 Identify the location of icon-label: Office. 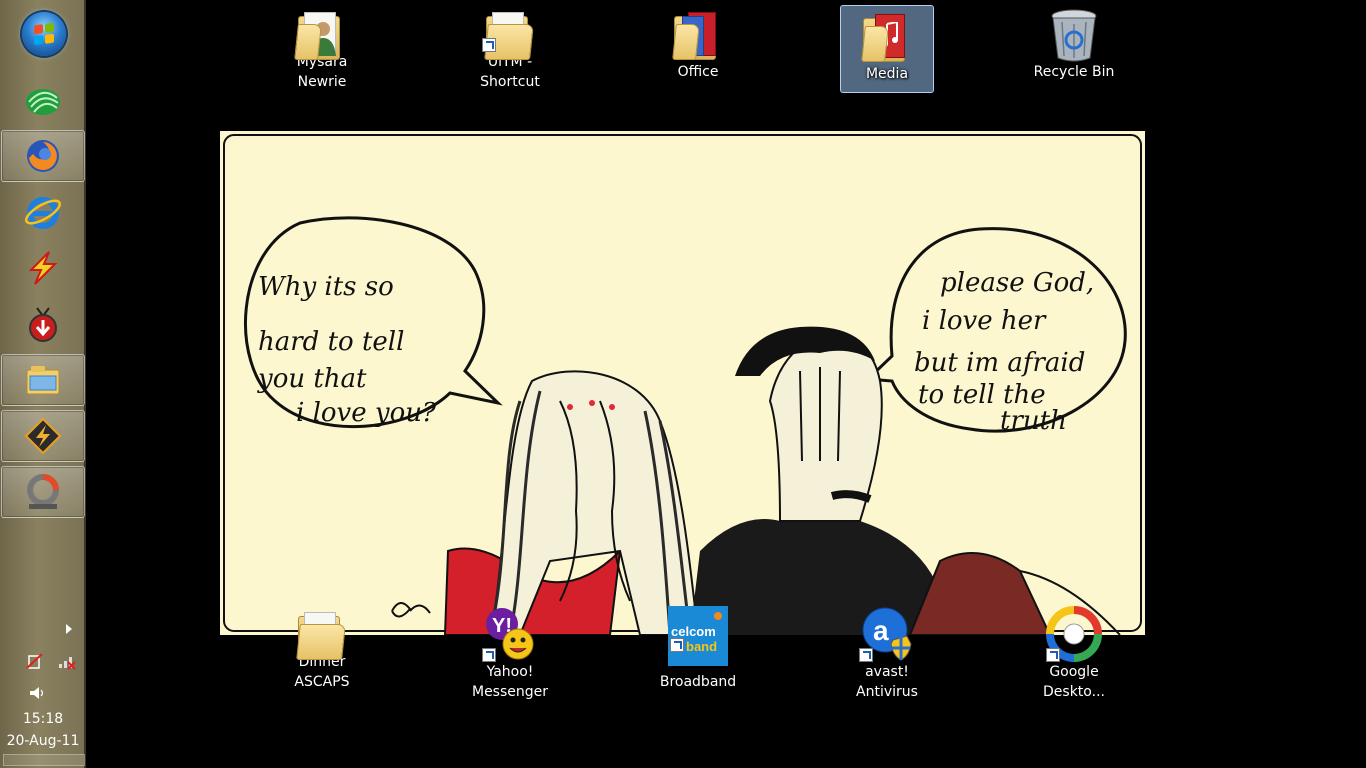
(698, 72).